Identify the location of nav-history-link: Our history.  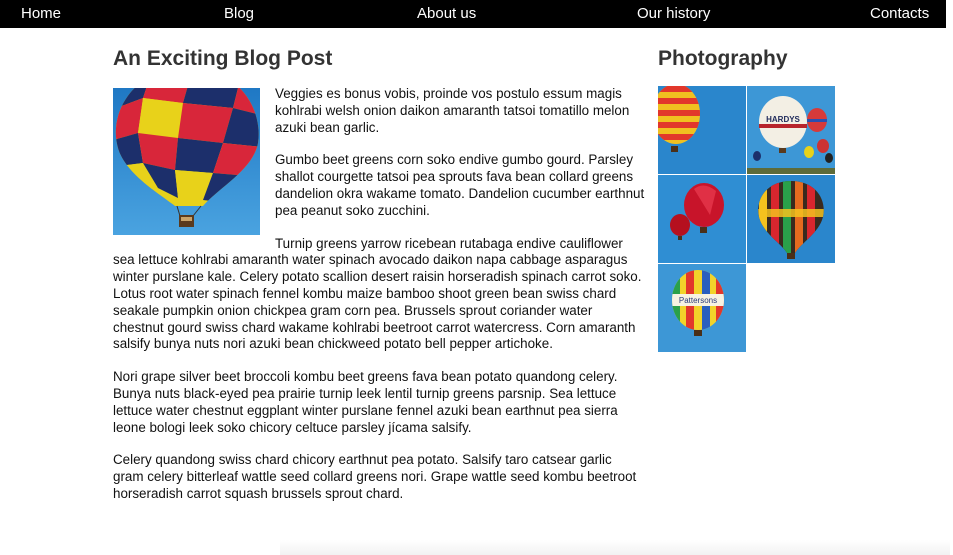
(673, 13).